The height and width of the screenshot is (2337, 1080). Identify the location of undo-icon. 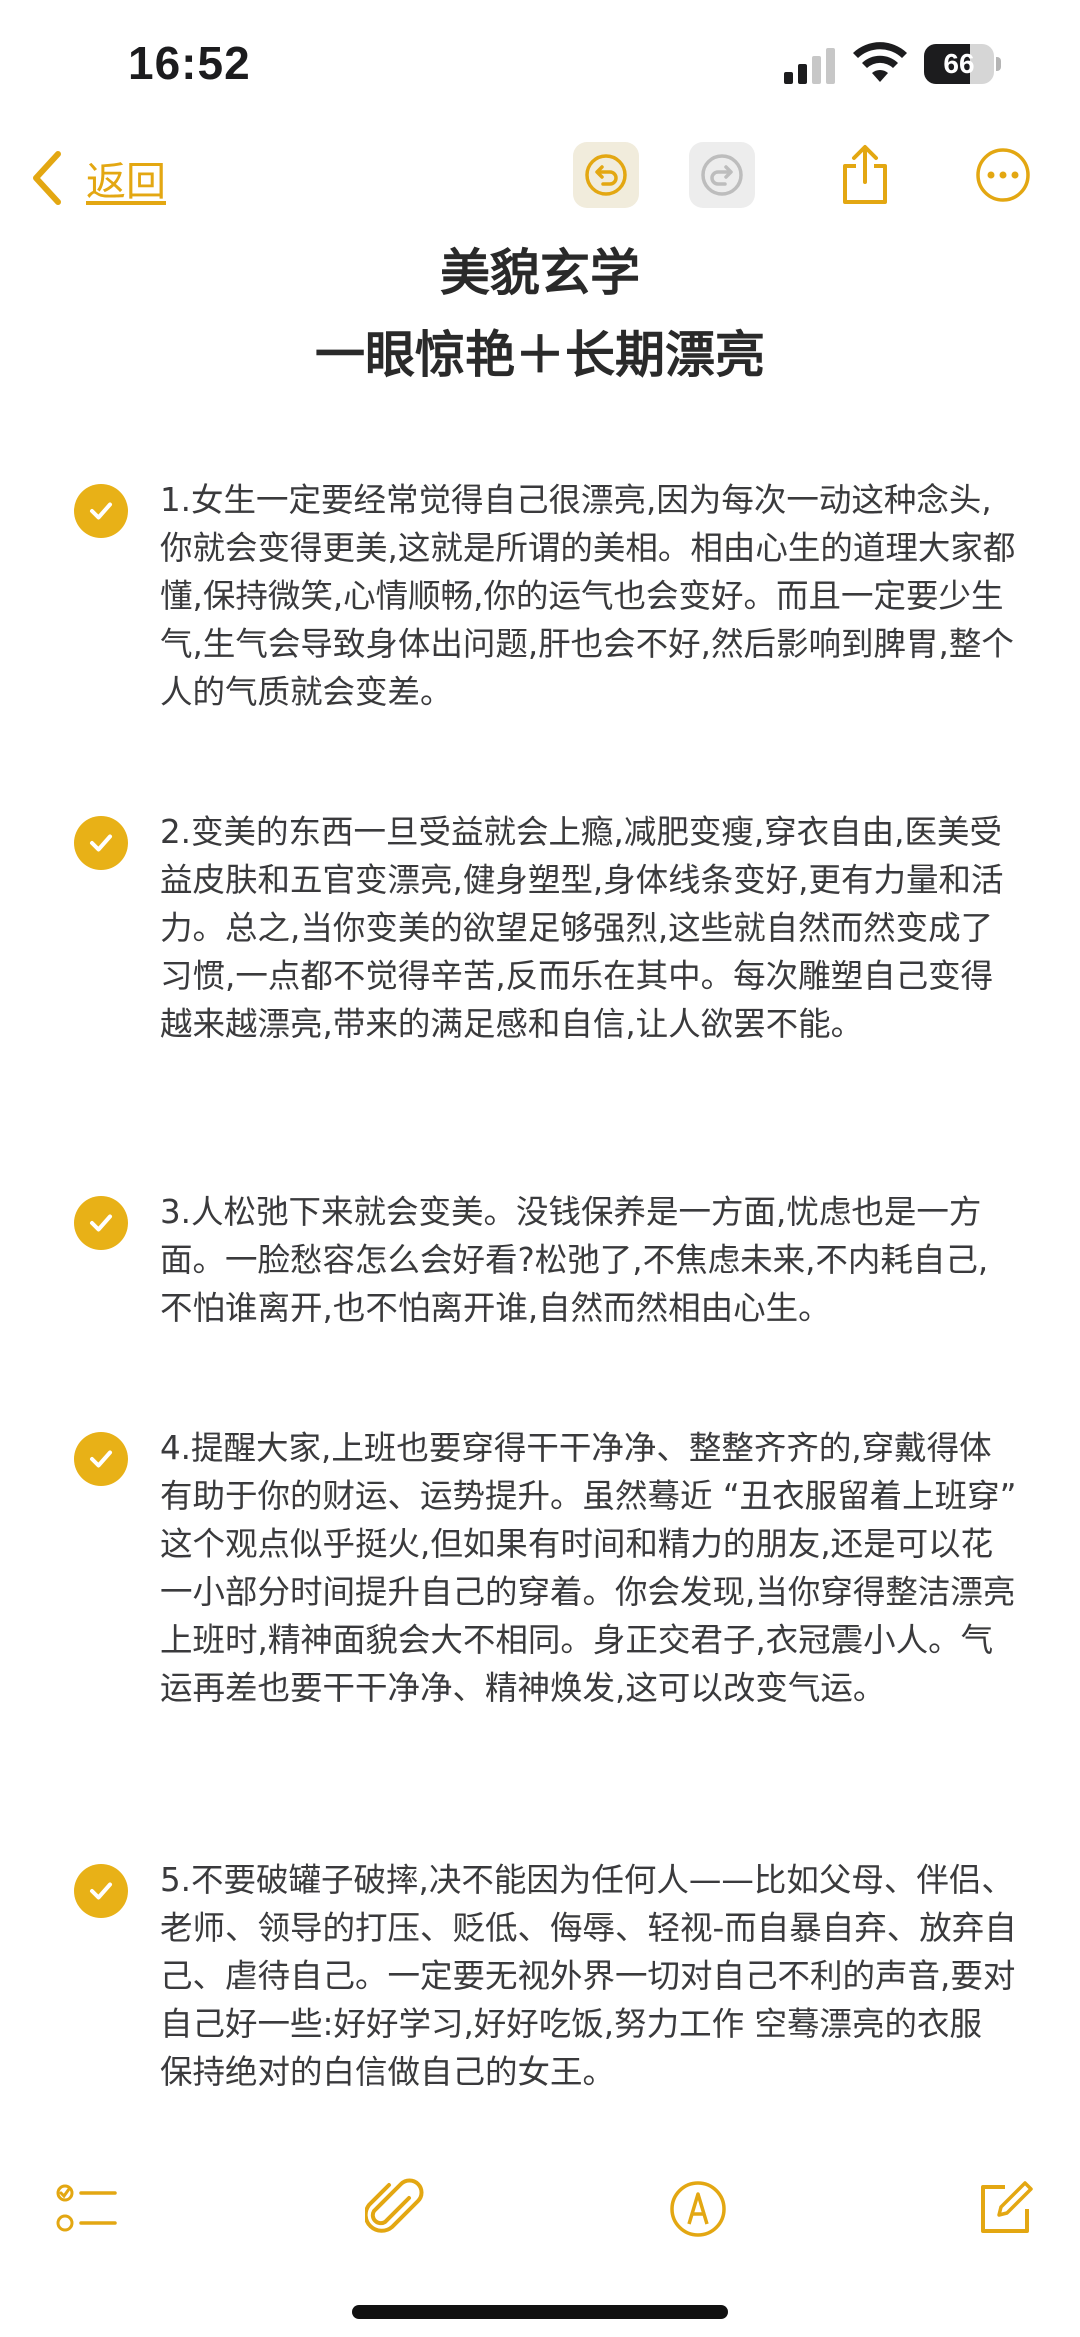
(606, 175).